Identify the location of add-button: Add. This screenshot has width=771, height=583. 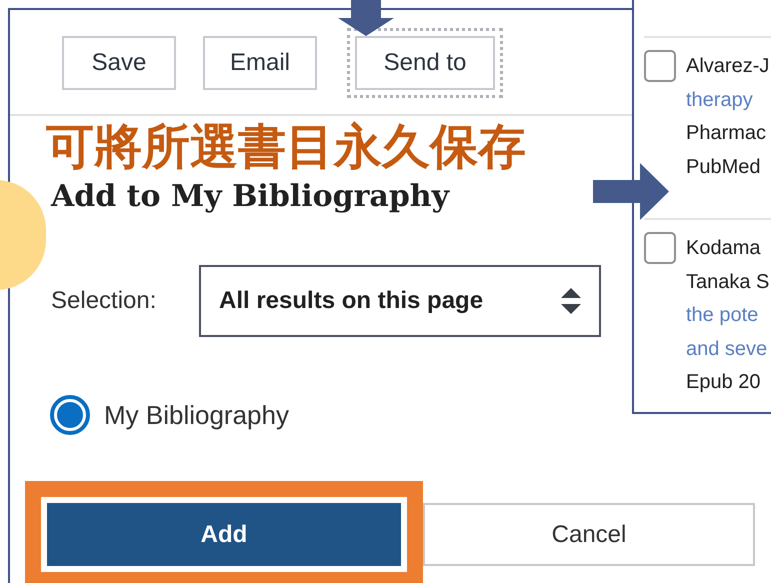
(224, 534).